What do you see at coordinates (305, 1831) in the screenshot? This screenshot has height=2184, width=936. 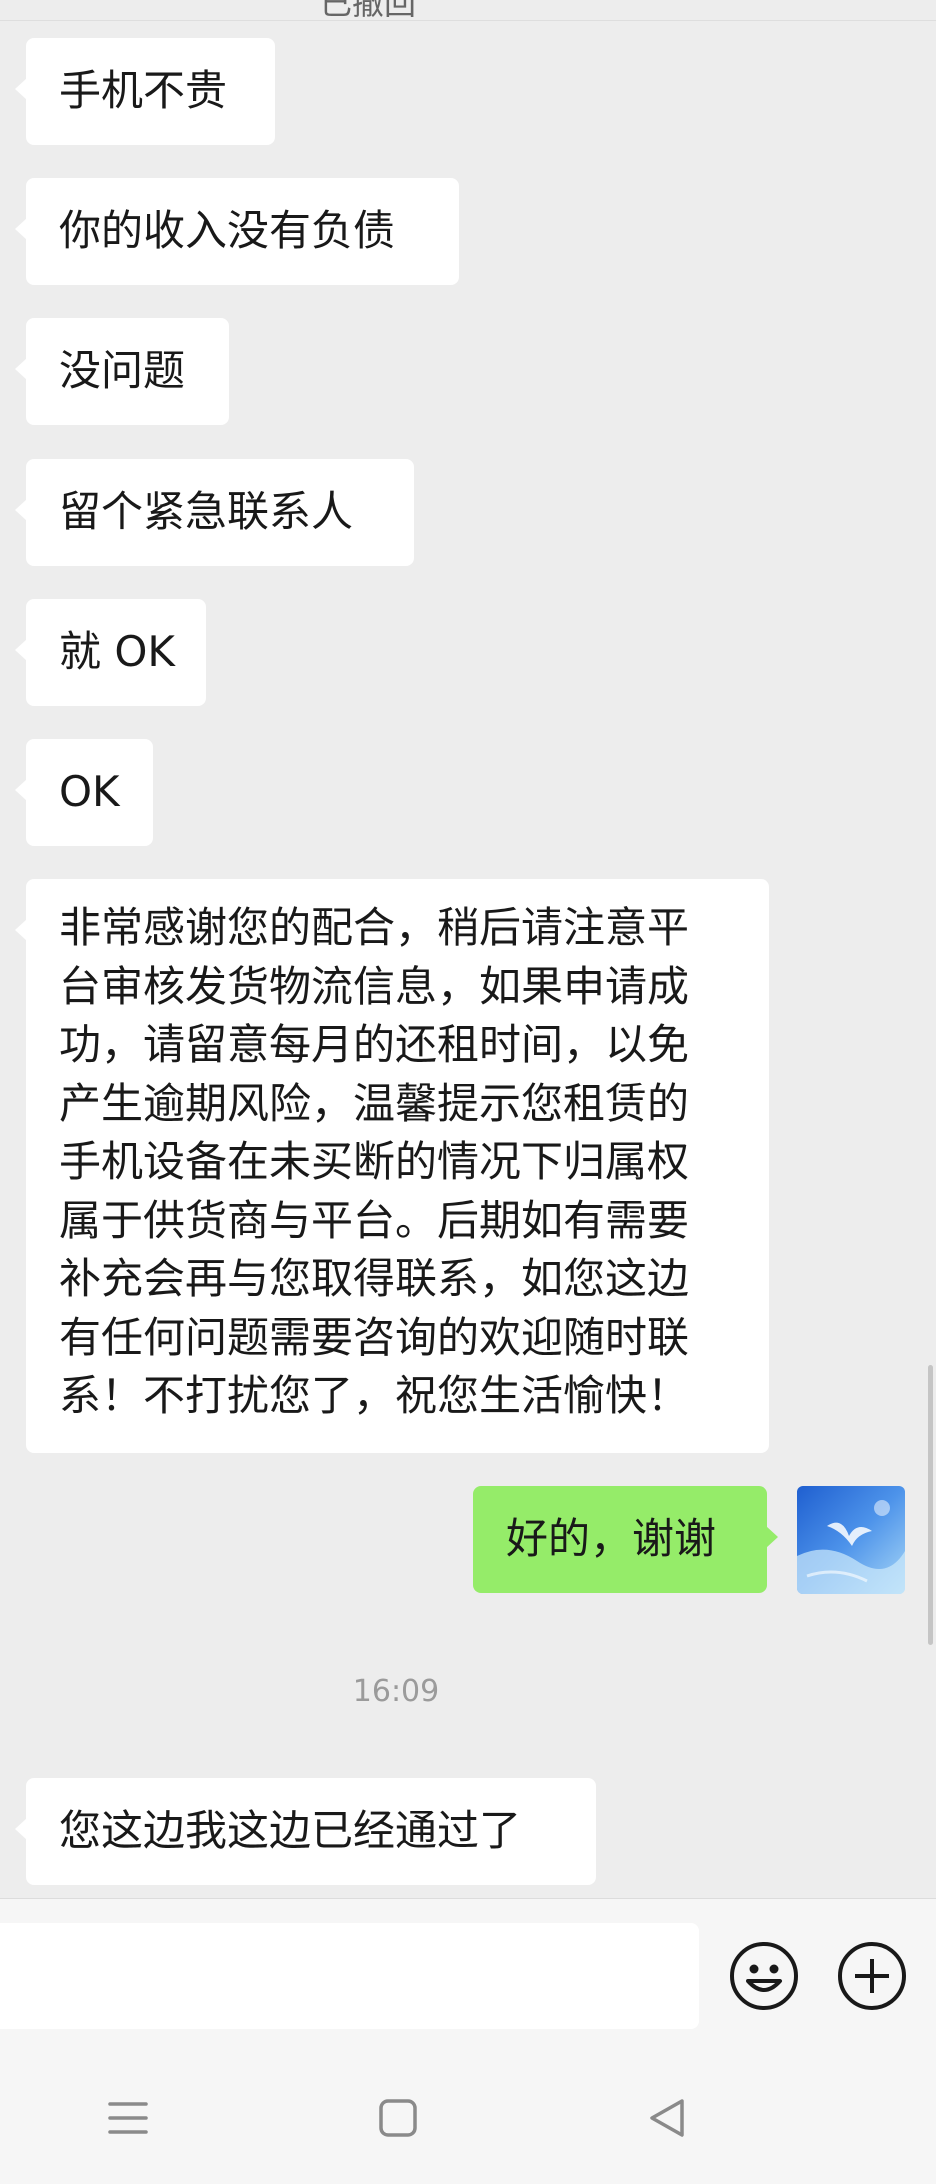 I see `message-bubble-incoming: 您这边我这边已经通过了` at bounding box center [305, 1831].